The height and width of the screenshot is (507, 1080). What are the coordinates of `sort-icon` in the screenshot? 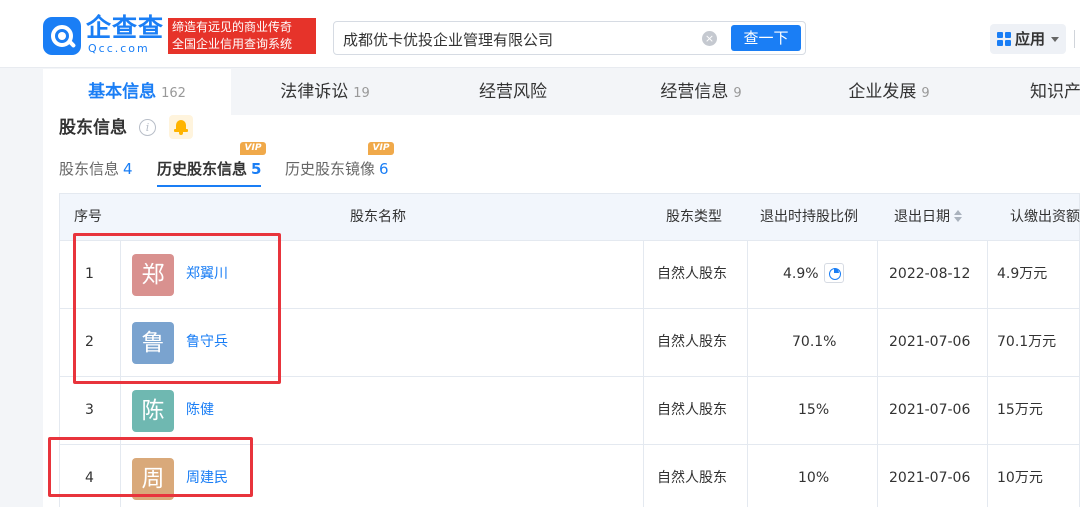 It's located at (958, 216).